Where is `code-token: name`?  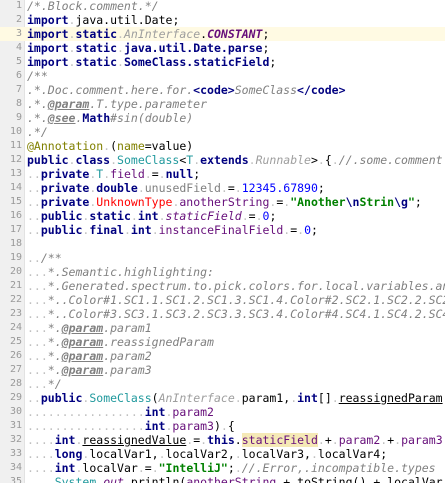 code-token: name is located at coordinates (131, 146).